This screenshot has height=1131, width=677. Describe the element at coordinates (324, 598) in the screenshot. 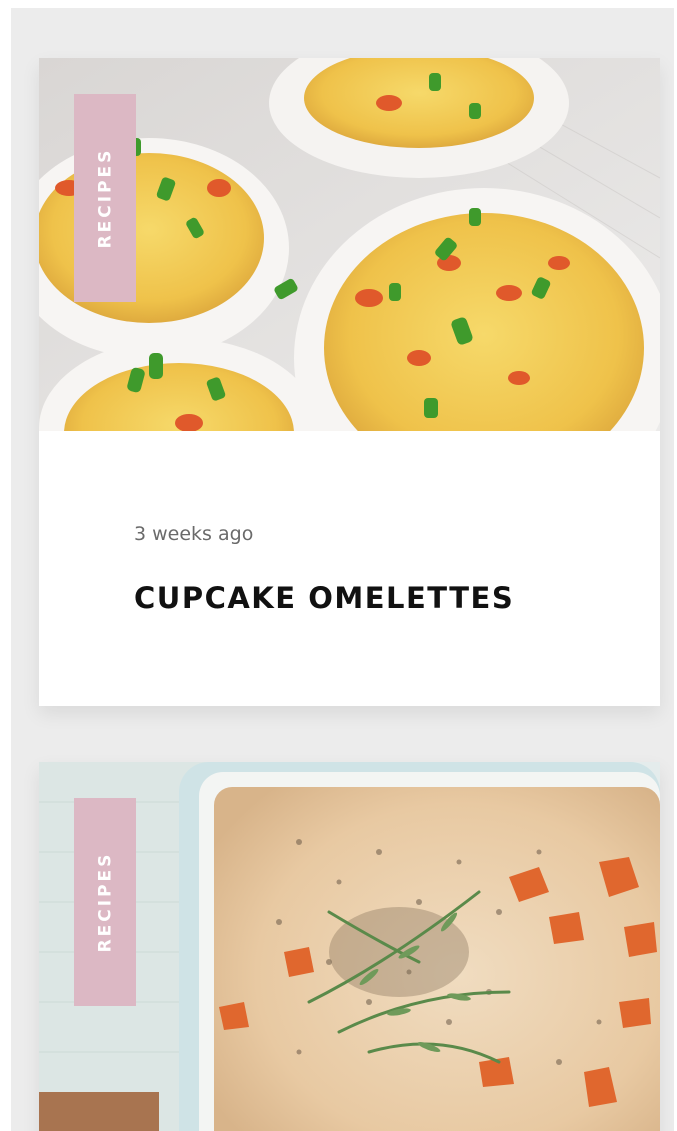

I see `post-title: CUPCAKE OMELETTES` at that location.